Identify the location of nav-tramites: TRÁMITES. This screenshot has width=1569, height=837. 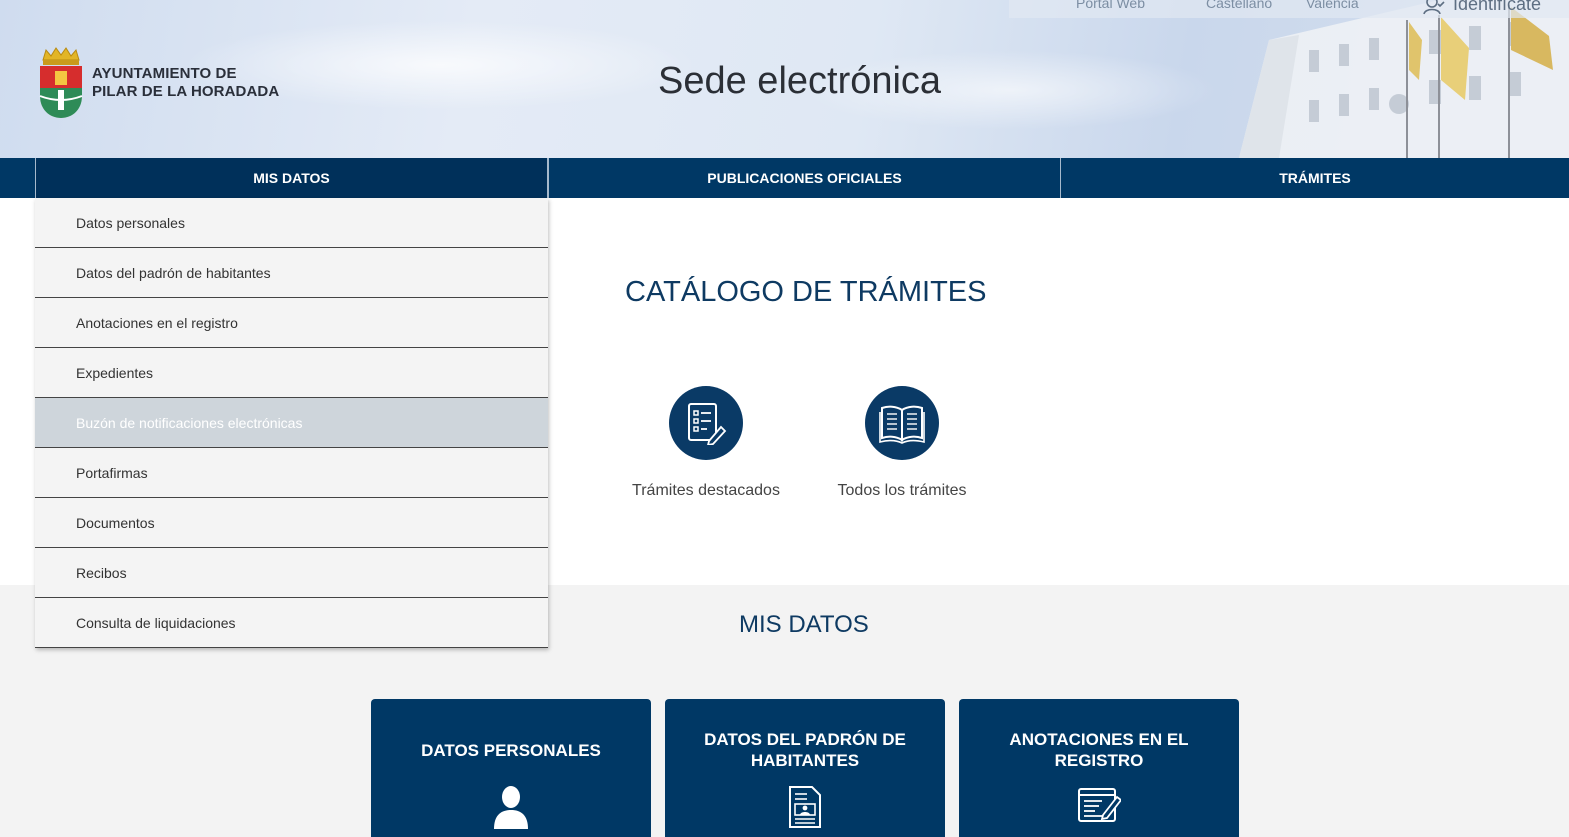
(1314, 178).